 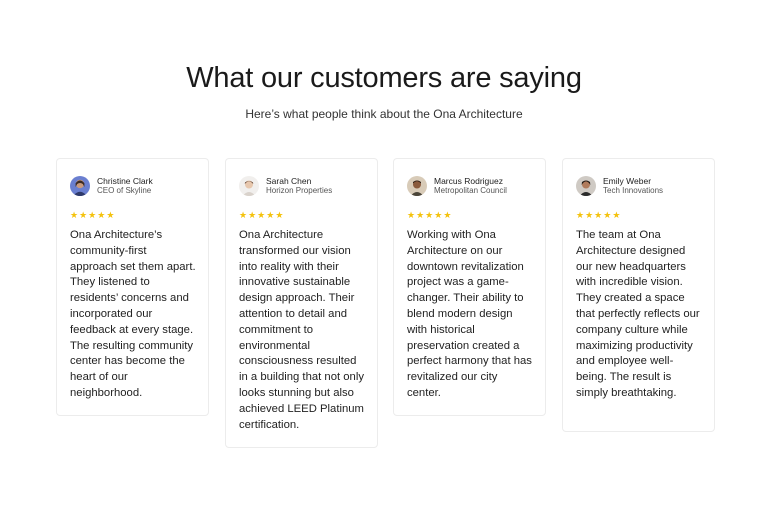 I want to click on testimonial-author: Marcus Rodriguez Metropolitan Council, so click(x=470, y=186).